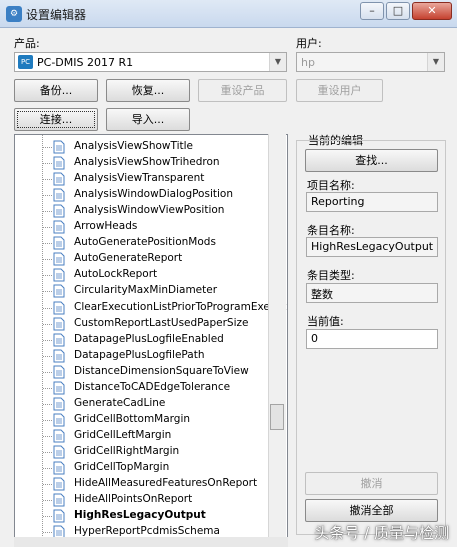  Describe the element at coordinates (331, 185) in the screenshot. I see `section-label: 项目名称:` at that location.